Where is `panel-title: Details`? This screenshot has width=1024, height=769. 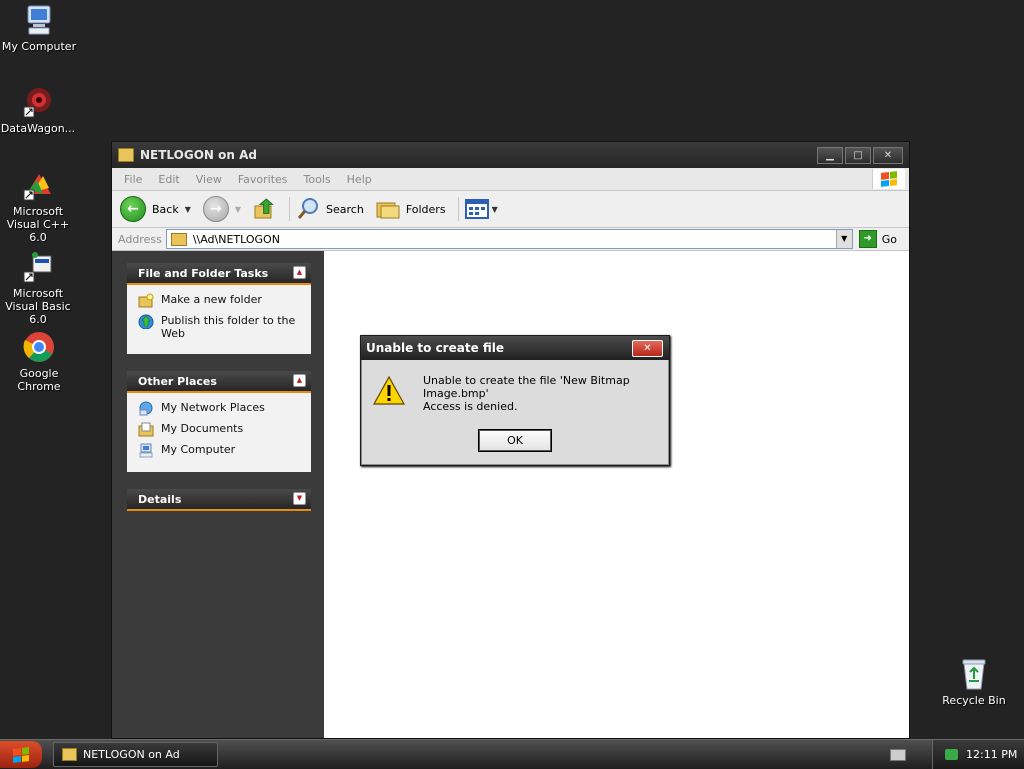 panel-title: Details is located at coordinates (160, 499).